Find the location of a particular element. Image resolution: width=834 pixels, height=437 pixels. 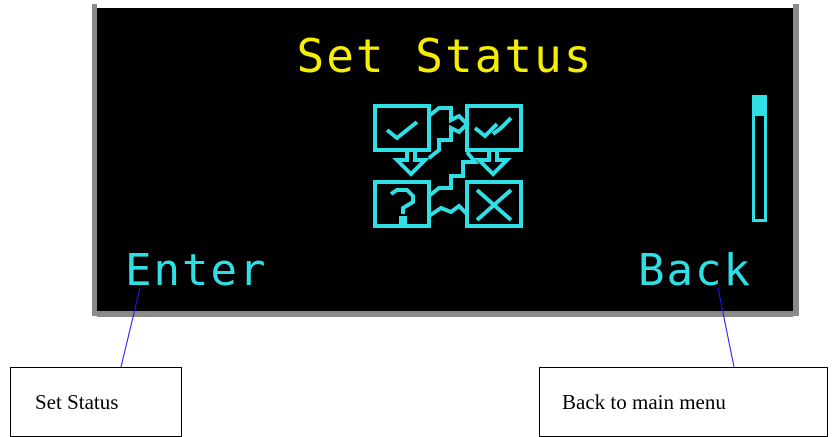

callout-back-to-main-menu: Back to main menu is located at coordinates (683, 402).